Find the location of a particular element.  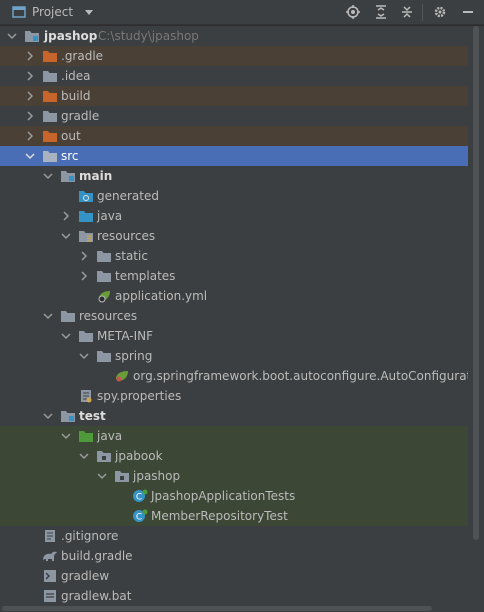

tree-node-label: JpashopApplicationTests is located at coordinates (223, 496).